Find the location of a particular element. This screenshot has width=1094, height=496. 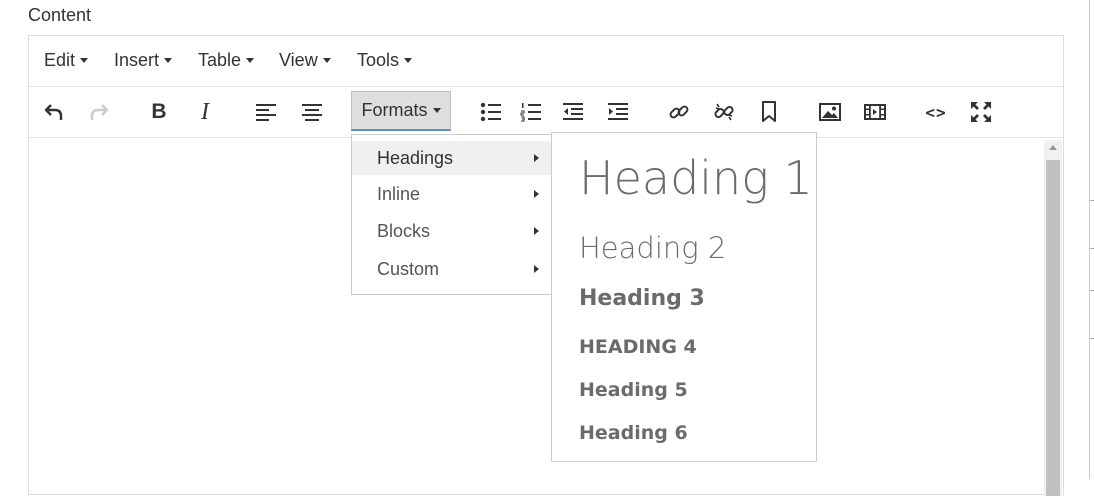

align-center-button is located at coordinates (312, 112).